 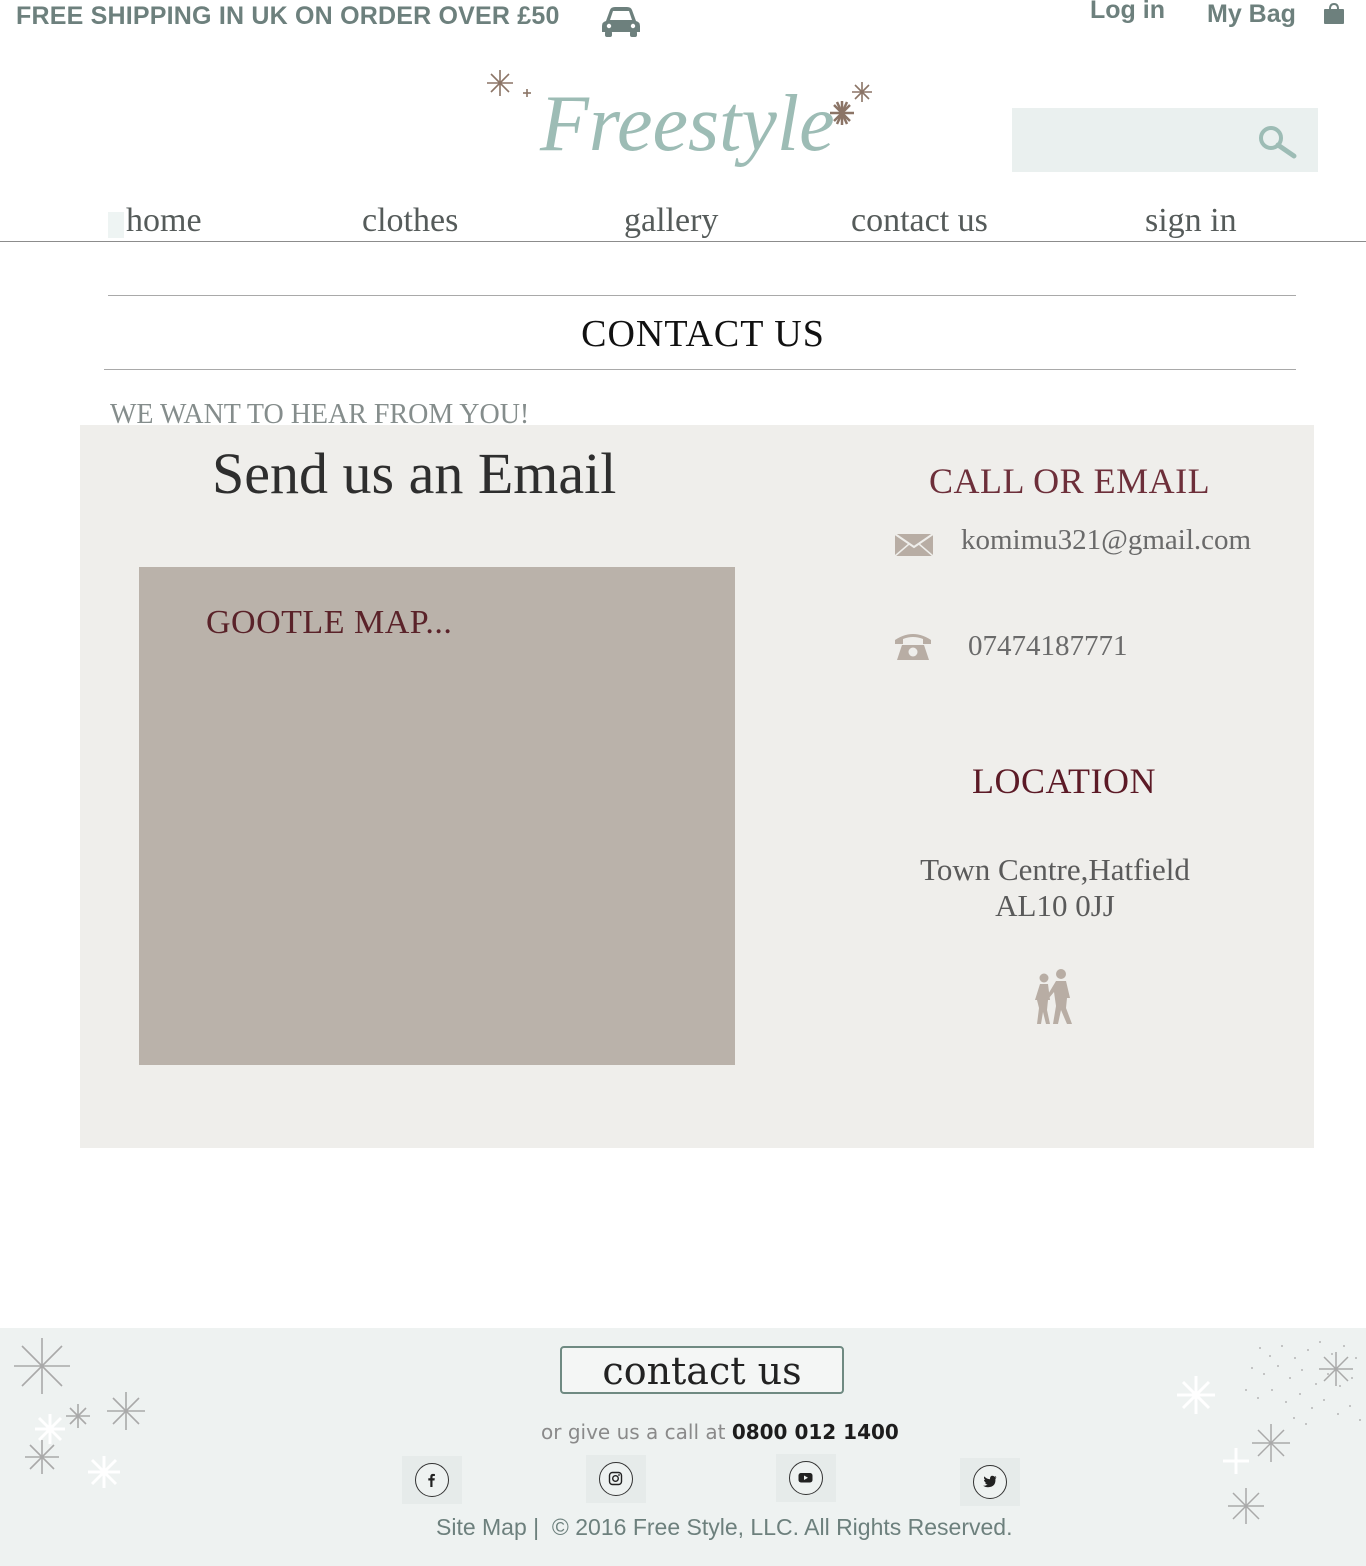 What do you see at coordinates (1141, 140) in the screenshot?
I see `search-input` at bounding box center [1141, 140].